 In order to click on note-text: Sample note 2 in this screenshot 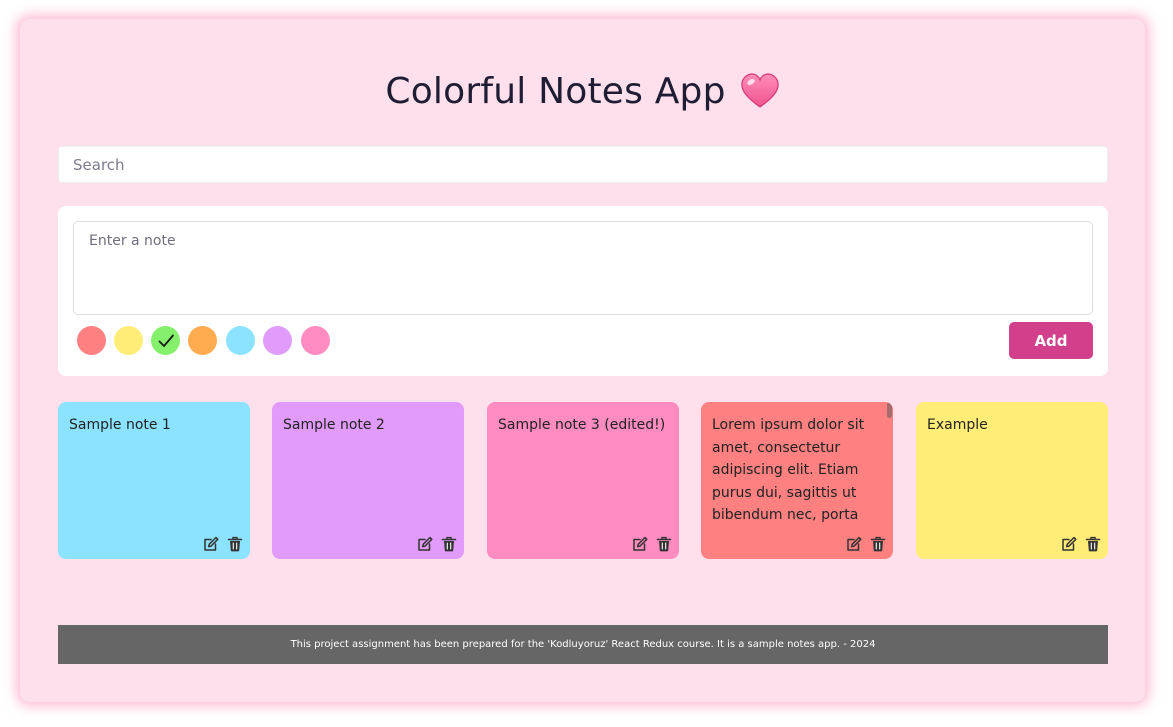, I will do `click(334, 425)`.